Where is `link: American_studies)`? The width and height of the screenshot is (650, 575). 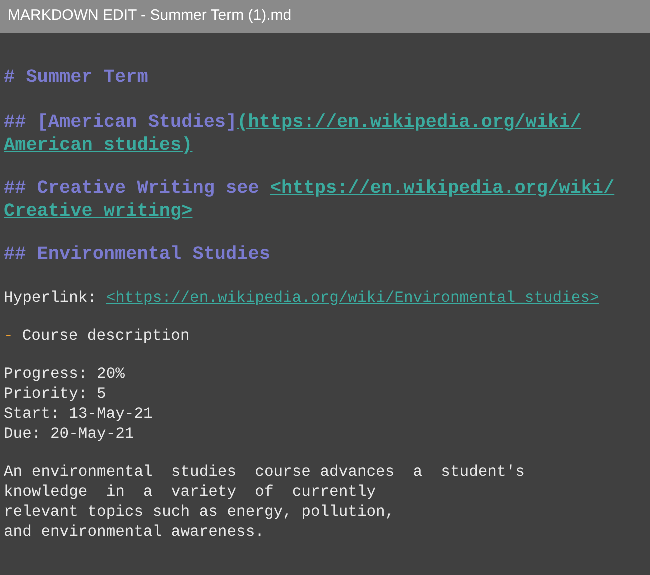 link: American_studies) is located at coordinates (98, 145).